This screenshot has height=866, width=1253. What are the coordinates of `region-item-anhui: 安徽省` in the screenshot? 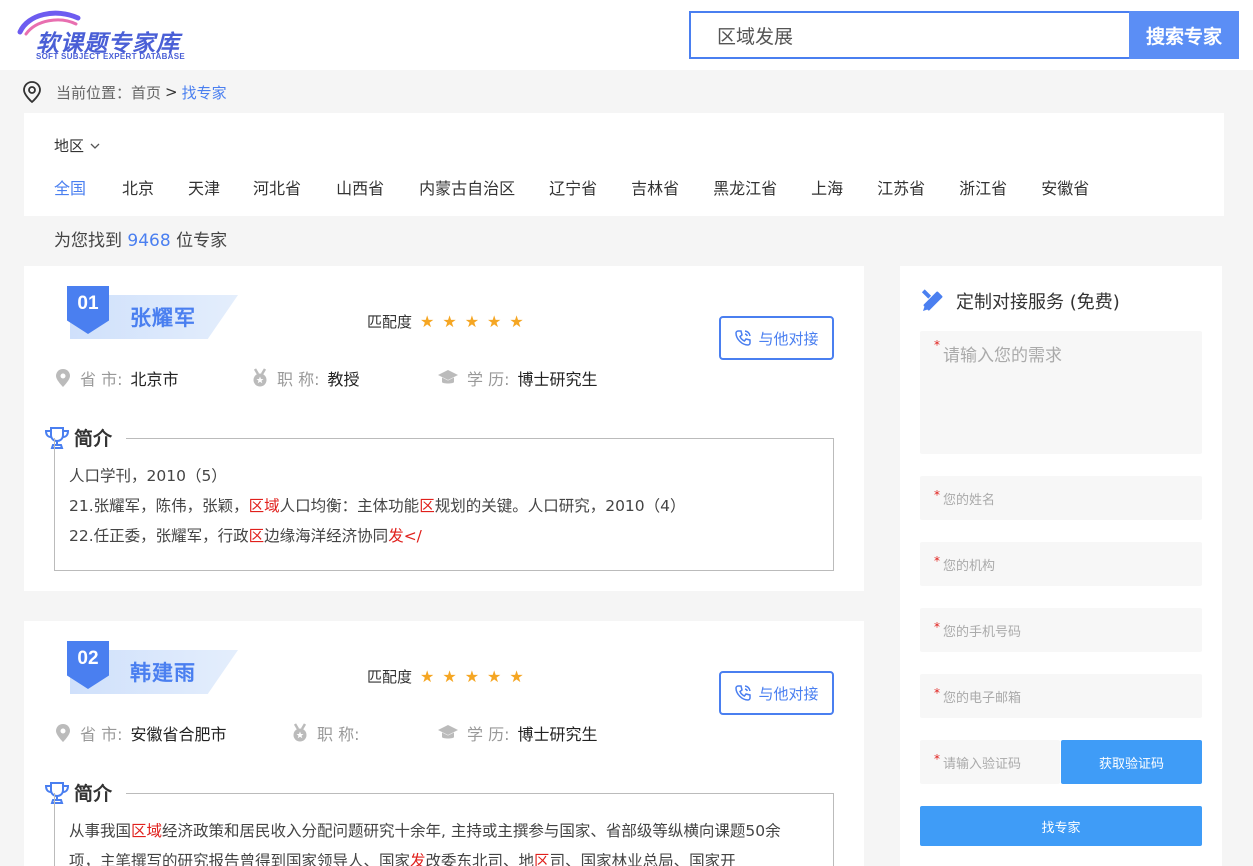 It's located at (1065, 187).